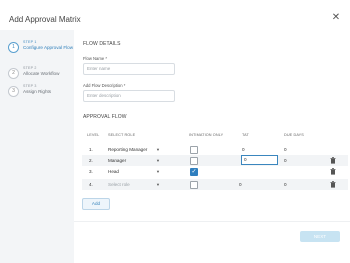  What do you see at coordinates (175, 15) in the screenshot?
I see `modal-header: Add Approval Matrix ✕` at bounding box center [175, 15].